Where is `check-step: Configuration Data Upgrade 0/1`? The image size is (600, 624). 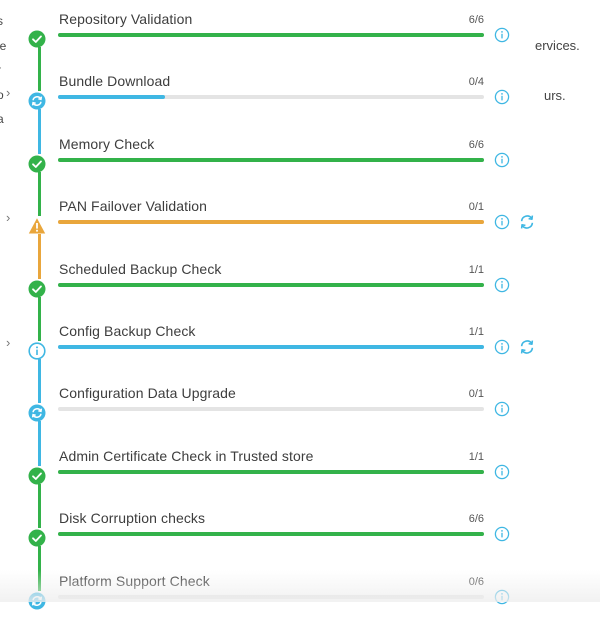
check-step: Configuration Data Upgrade 0/1 is located at coordinates (300, 405).